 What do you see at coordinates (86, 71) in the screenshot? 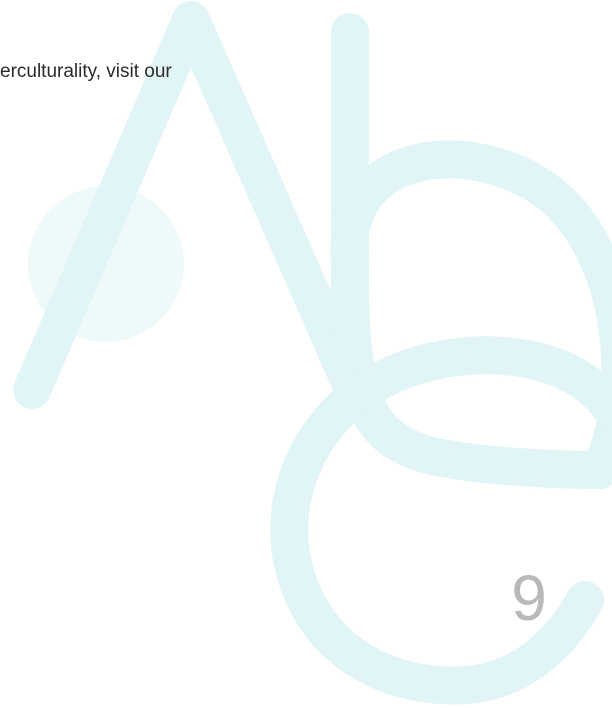
I see `body-text-fragment: erculturality, visit our` at bounding box center [86, 71].